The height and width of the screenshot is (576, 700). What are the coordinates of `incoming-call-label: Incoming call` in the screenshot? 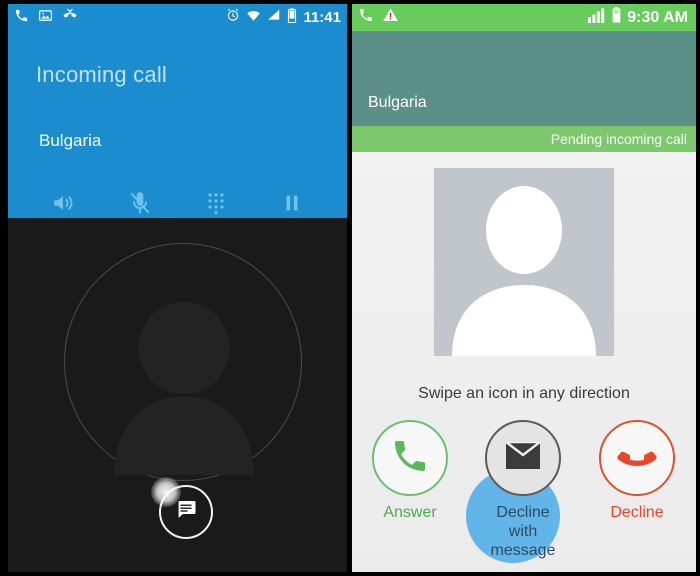 It's located at (101, 74).